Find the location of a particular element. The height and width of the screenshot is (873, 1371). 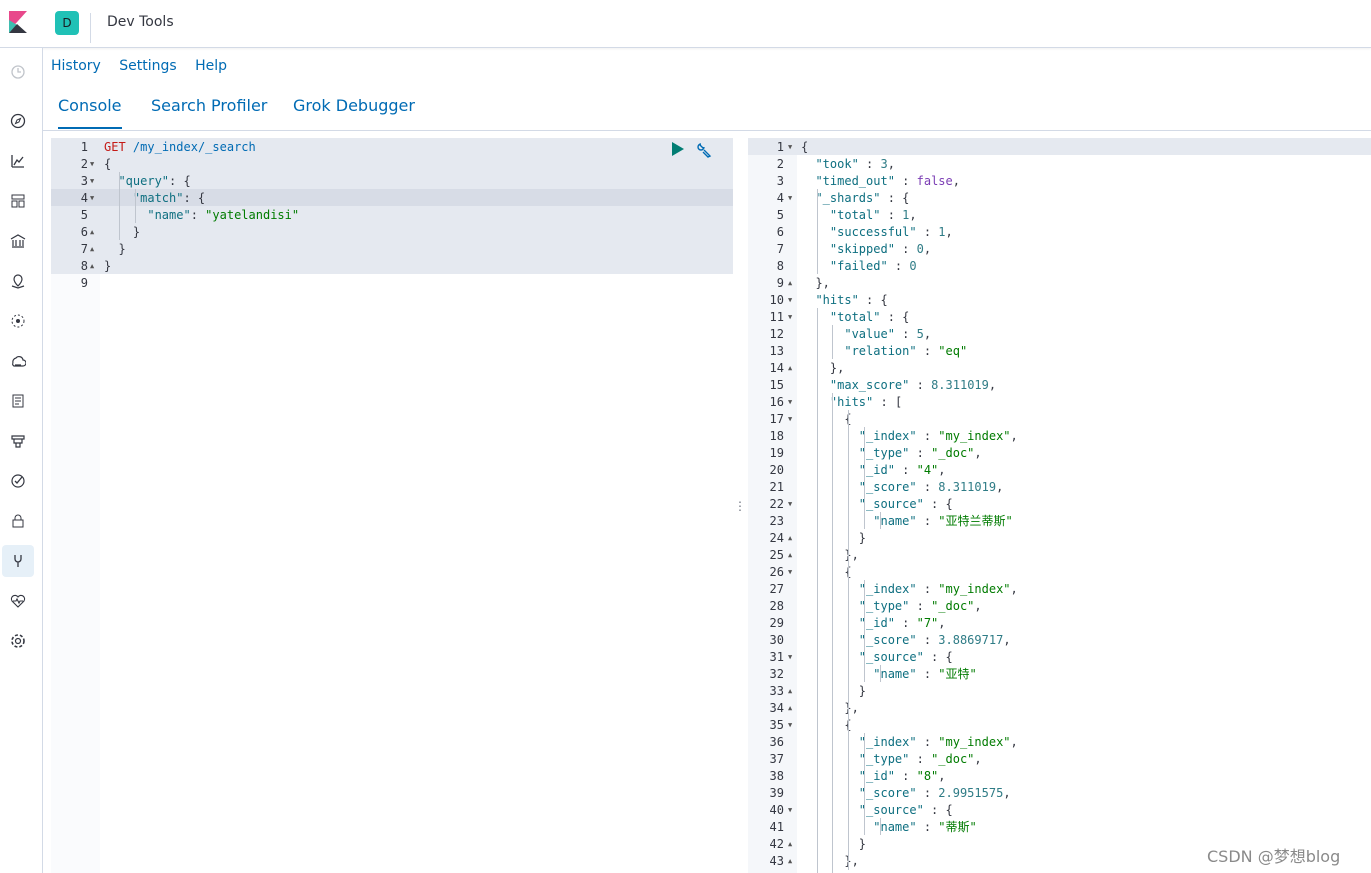

clock-icon is located at coordinates (18, 72).